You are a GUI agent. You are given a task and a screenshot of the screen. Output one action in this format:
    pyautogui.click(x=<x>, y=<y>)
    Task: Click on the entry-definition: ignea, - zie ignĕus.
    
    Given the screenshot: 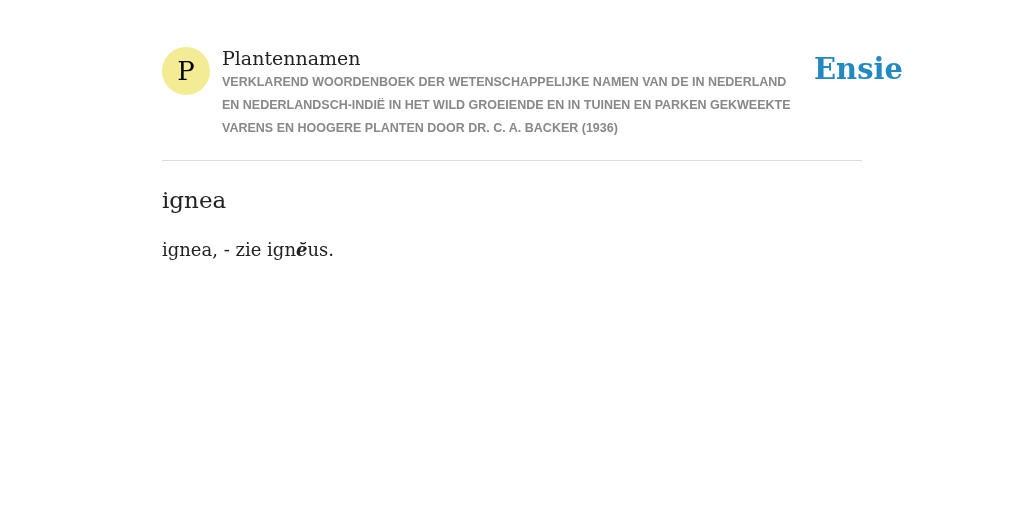 What is the action you would take?
    pyautogui.click(x=248, y=249)
    